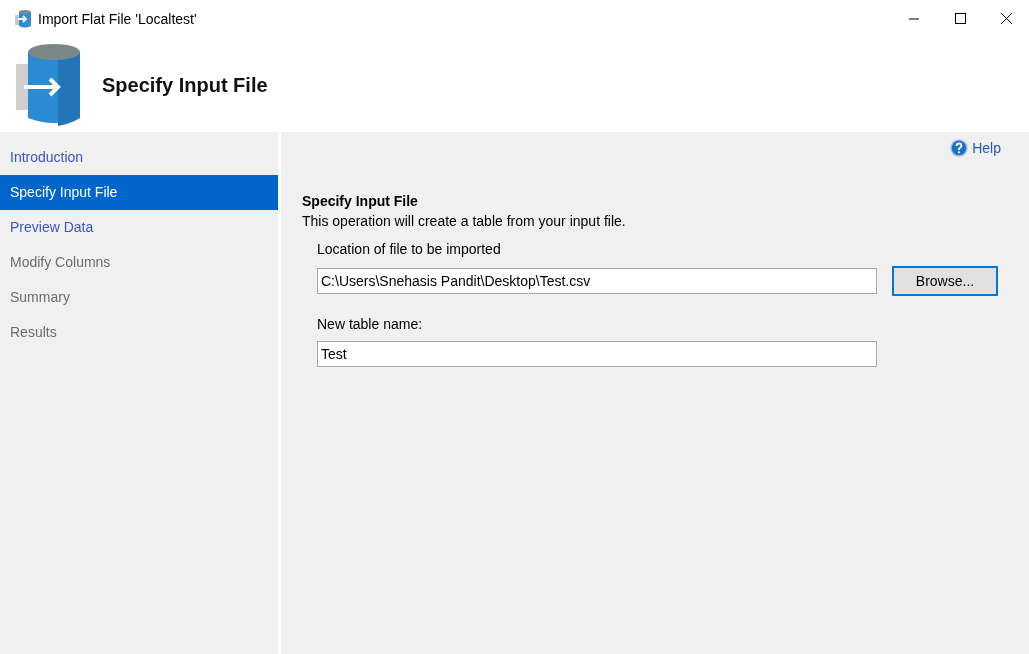 The height and width of the screenshot is (654, 1029). What do you see at coordinates (360, 201) in the screenshot?
I see `section-heading: Specify Input File` at bounding box center [360, 201].